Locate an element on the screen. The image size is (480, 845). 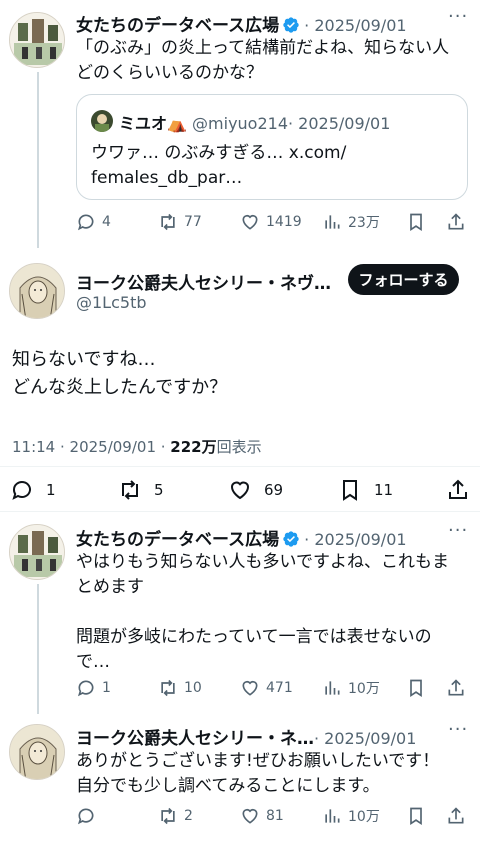
like-button: 1419 is located at coordinates (271, 222).